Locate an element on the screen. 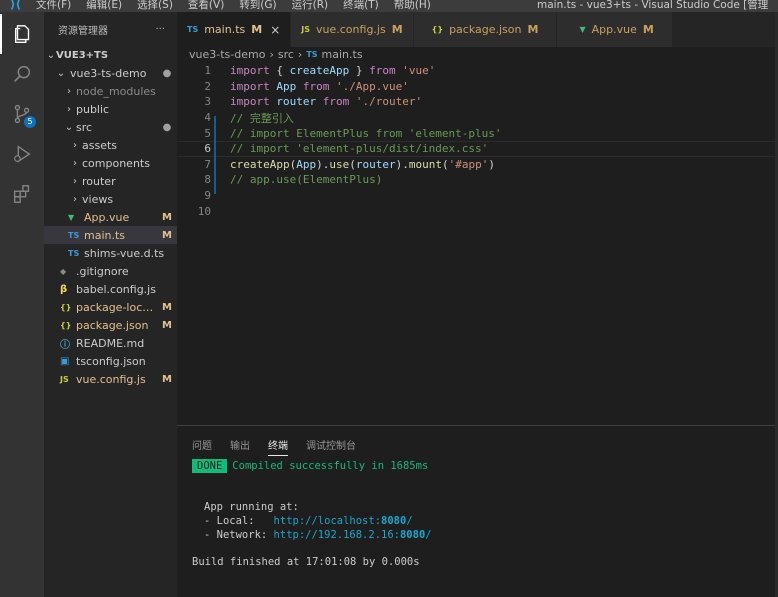 This screenshot has height=597, width=778. tab-modified-badge: M is located at coordinates (257, 29).